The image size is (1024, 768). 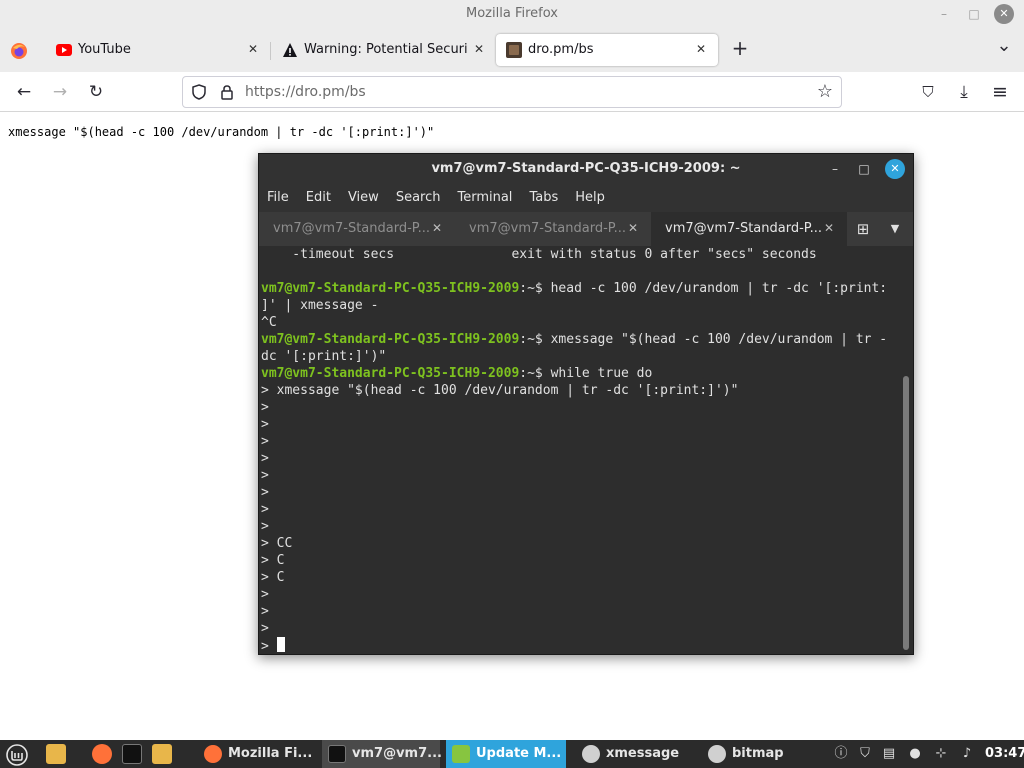 What do you see at coordinates (357, 229) in the screenshot?
I see `terminal-tab-1: vm7@vm7-Standard-P... ✕` at bounding box center [357, 229].